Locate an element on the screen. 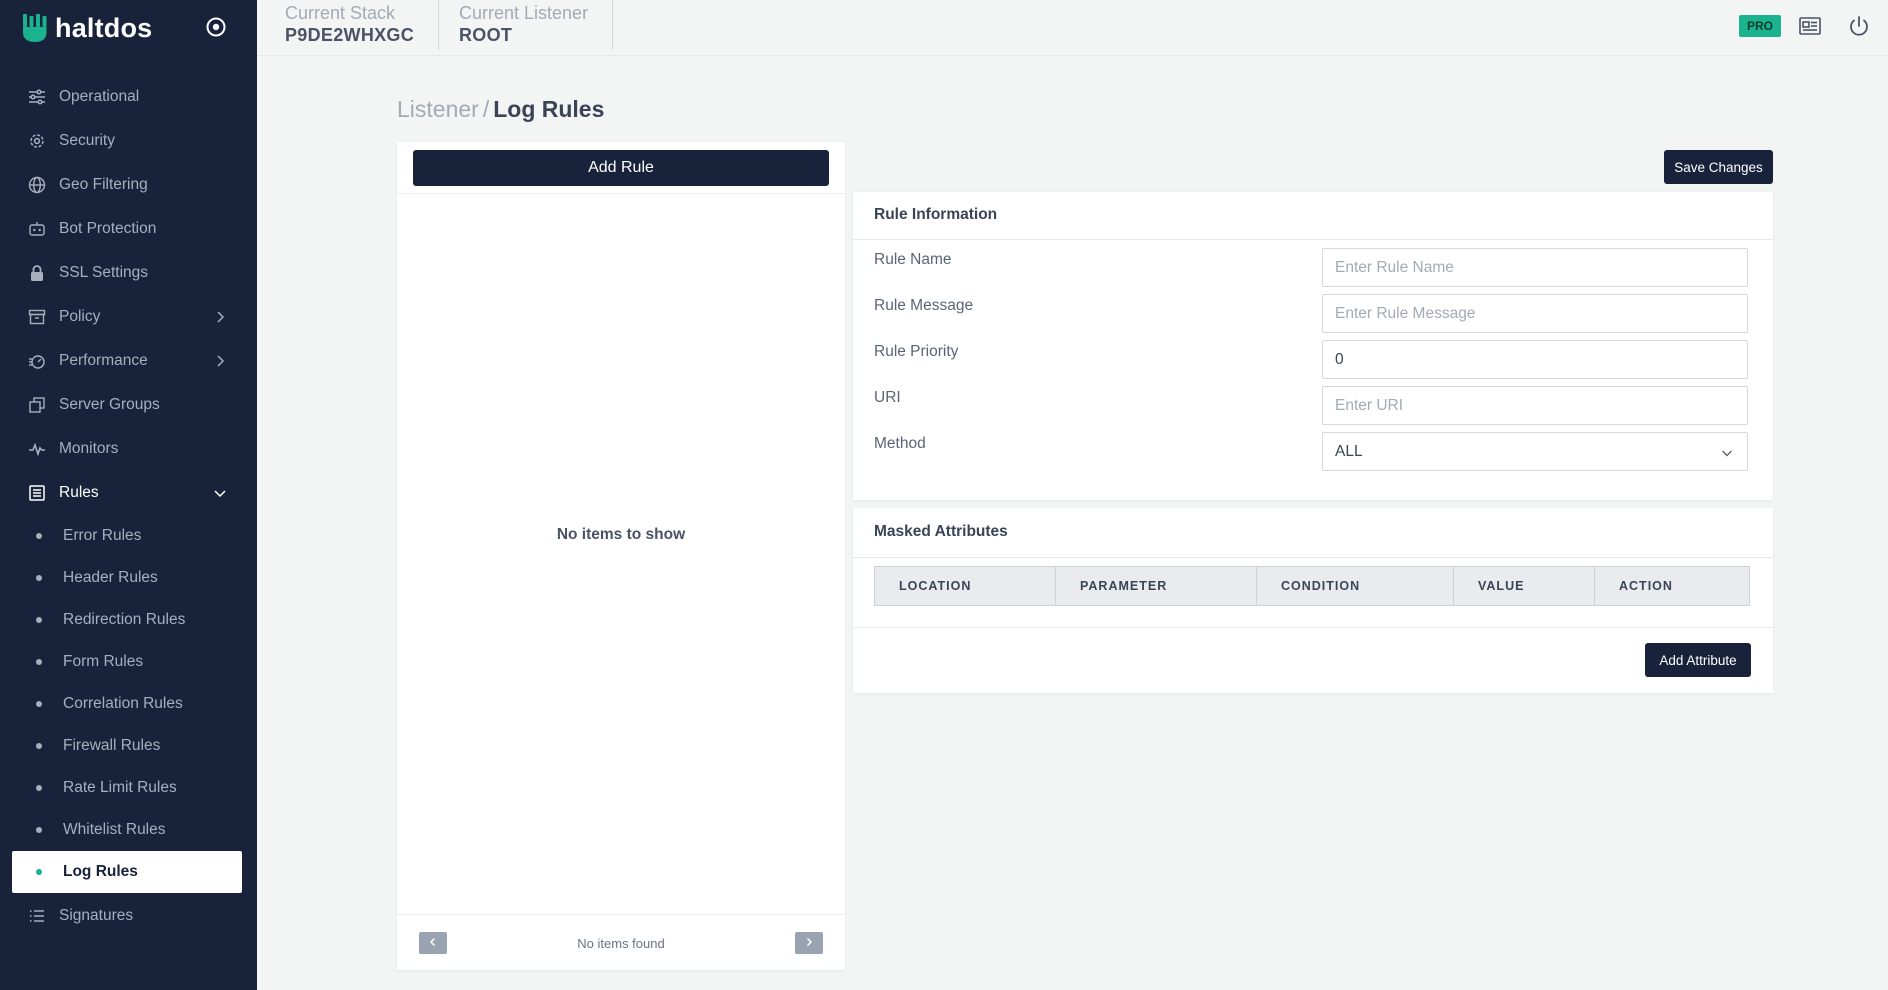 The width and height of the screenshot is (1888, 990). sidebar-item-geo-filtering: Geo Filtering is located at coordinates (127, 185).